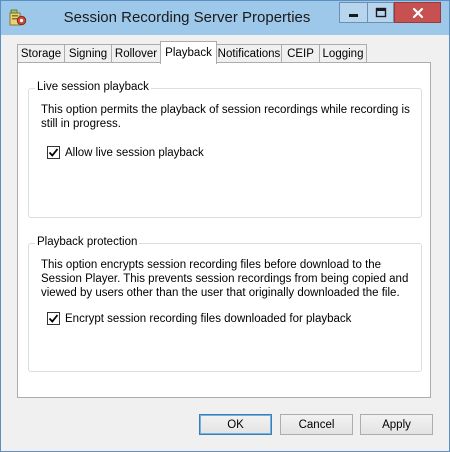 Image resolution: width=450 pixels, height=452 pixels. I want to click on close-icon, so click(417, 12).